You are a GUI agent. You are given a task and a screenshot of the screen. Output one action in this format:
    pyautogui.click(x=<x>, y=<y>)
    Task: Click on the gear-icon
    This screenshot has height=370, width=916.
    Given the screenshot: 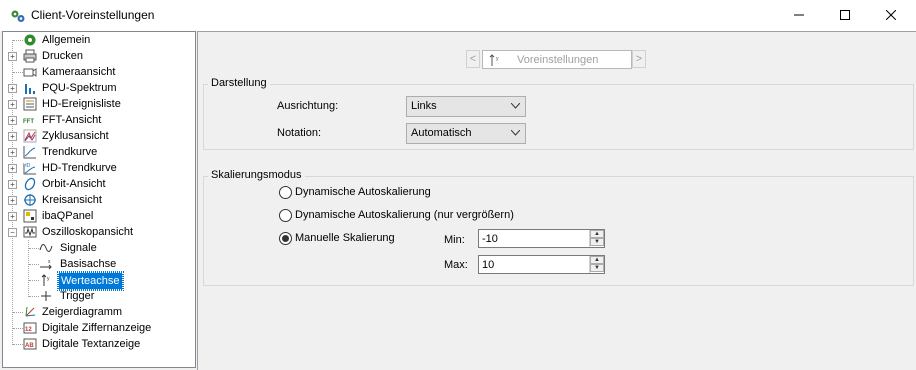 What is the action you would take?
    pyautogui.click(x=30, y=40)
    